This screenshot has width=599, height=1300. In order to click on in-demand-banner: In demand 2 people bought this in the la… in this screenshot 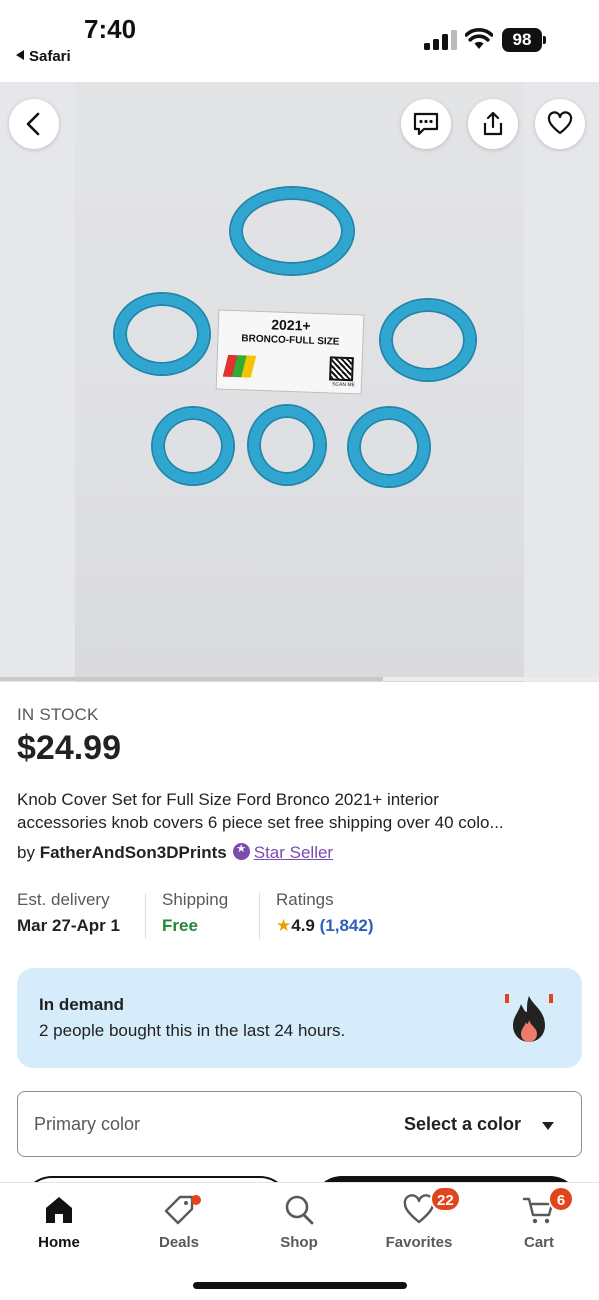, I will do `click(299, 1018)`.